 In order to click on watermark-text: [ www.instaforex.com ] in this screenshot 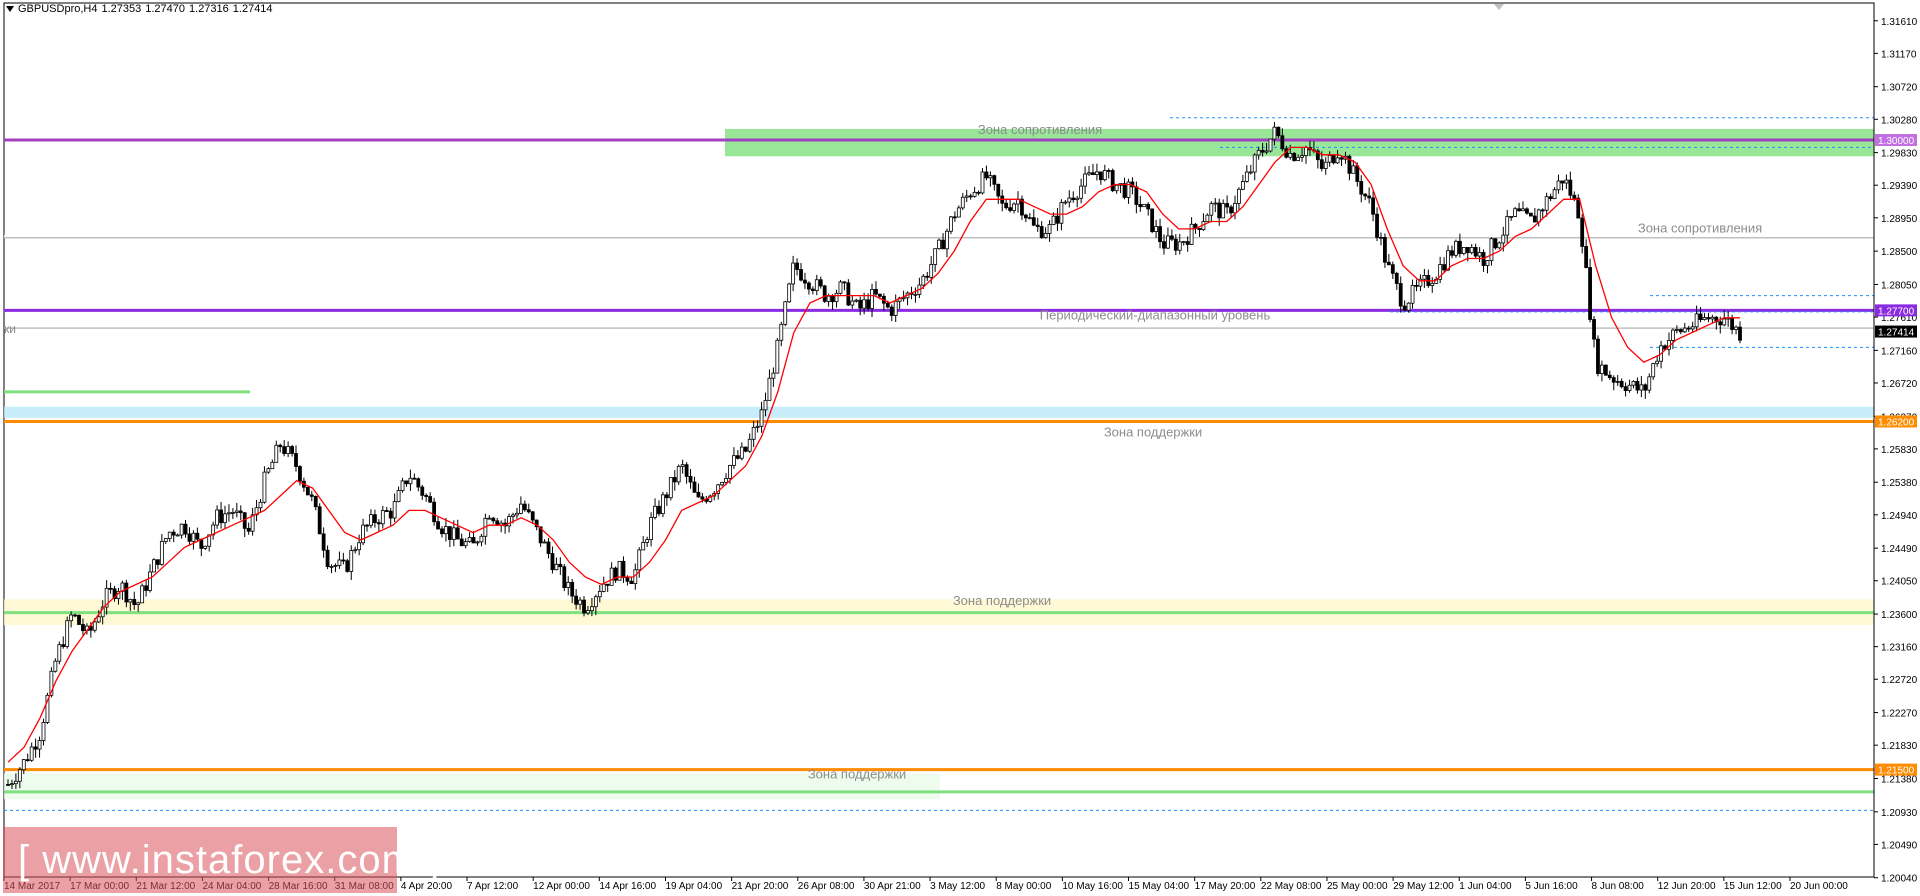, I will do `click(229, 860)`.